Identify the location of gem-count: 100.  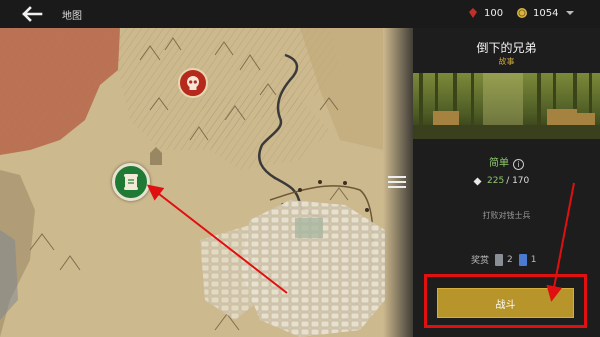
(494, 13).